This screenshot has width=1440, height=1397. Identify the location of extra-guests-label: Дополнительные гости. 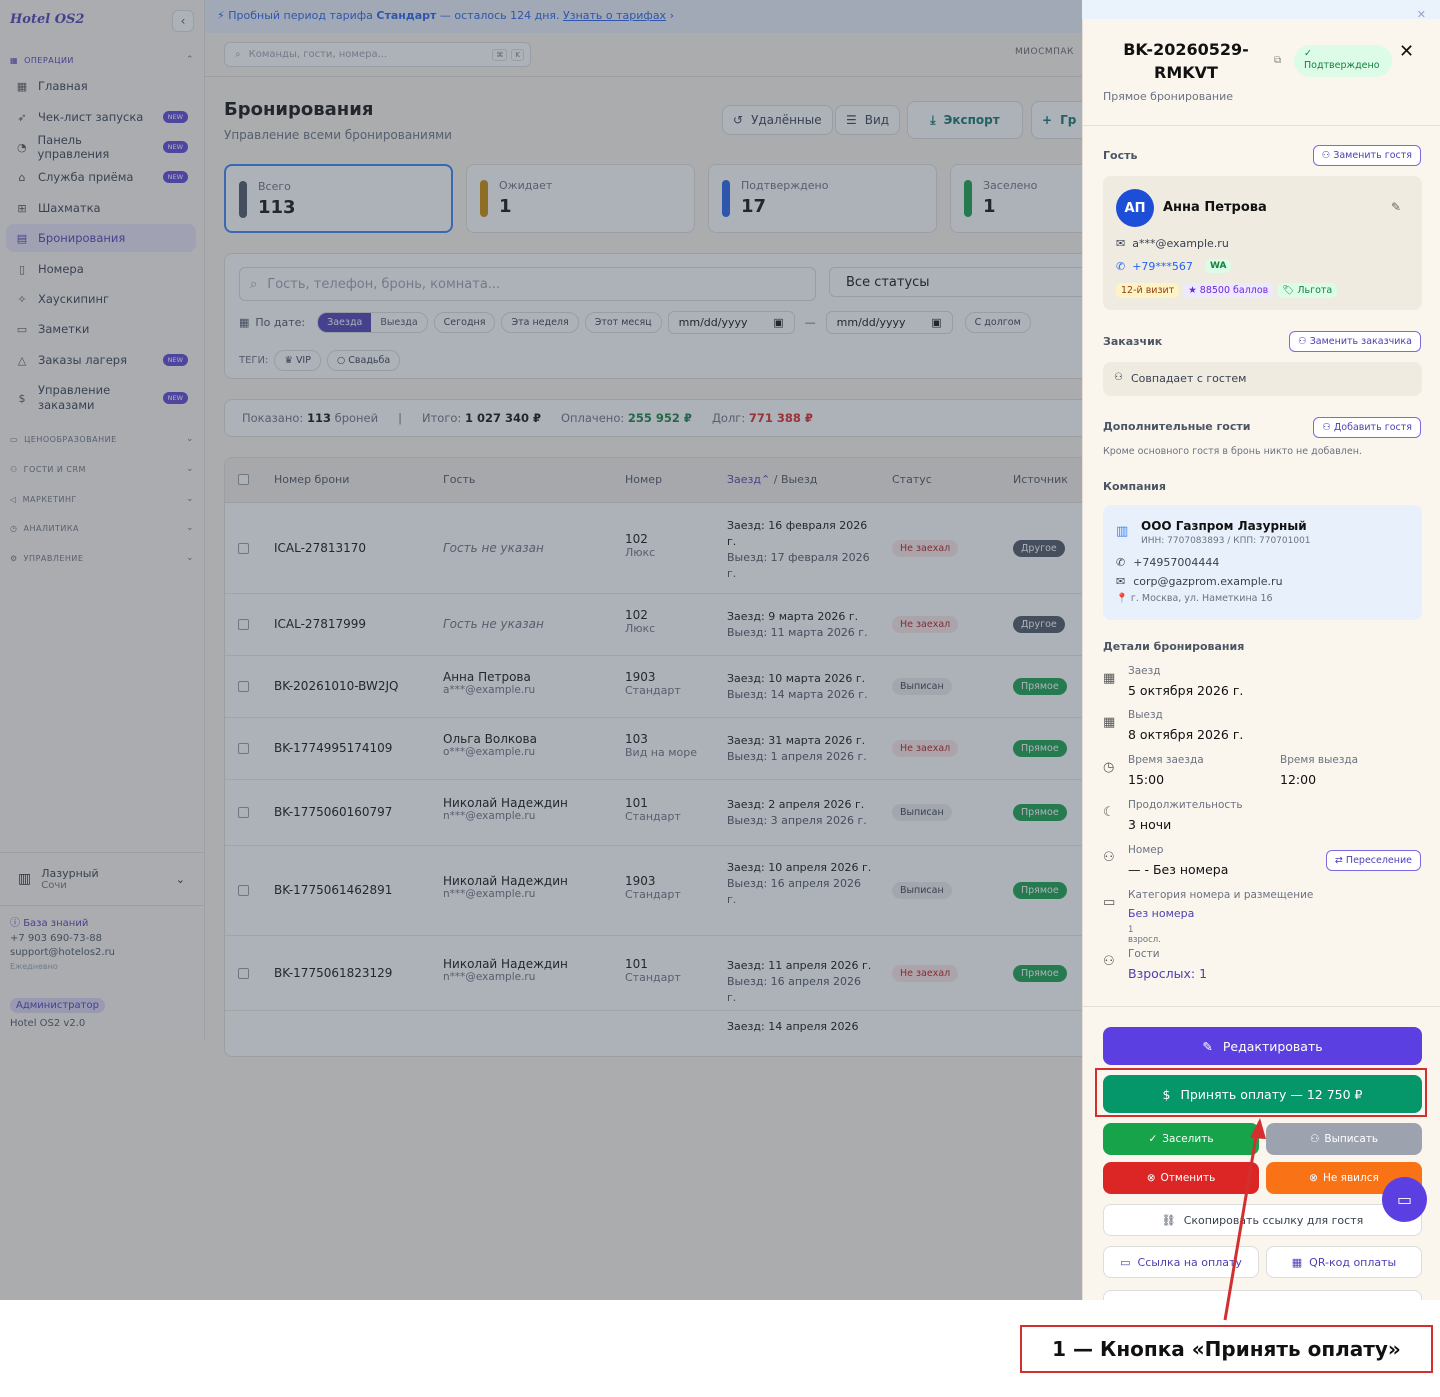
(1177, 426).